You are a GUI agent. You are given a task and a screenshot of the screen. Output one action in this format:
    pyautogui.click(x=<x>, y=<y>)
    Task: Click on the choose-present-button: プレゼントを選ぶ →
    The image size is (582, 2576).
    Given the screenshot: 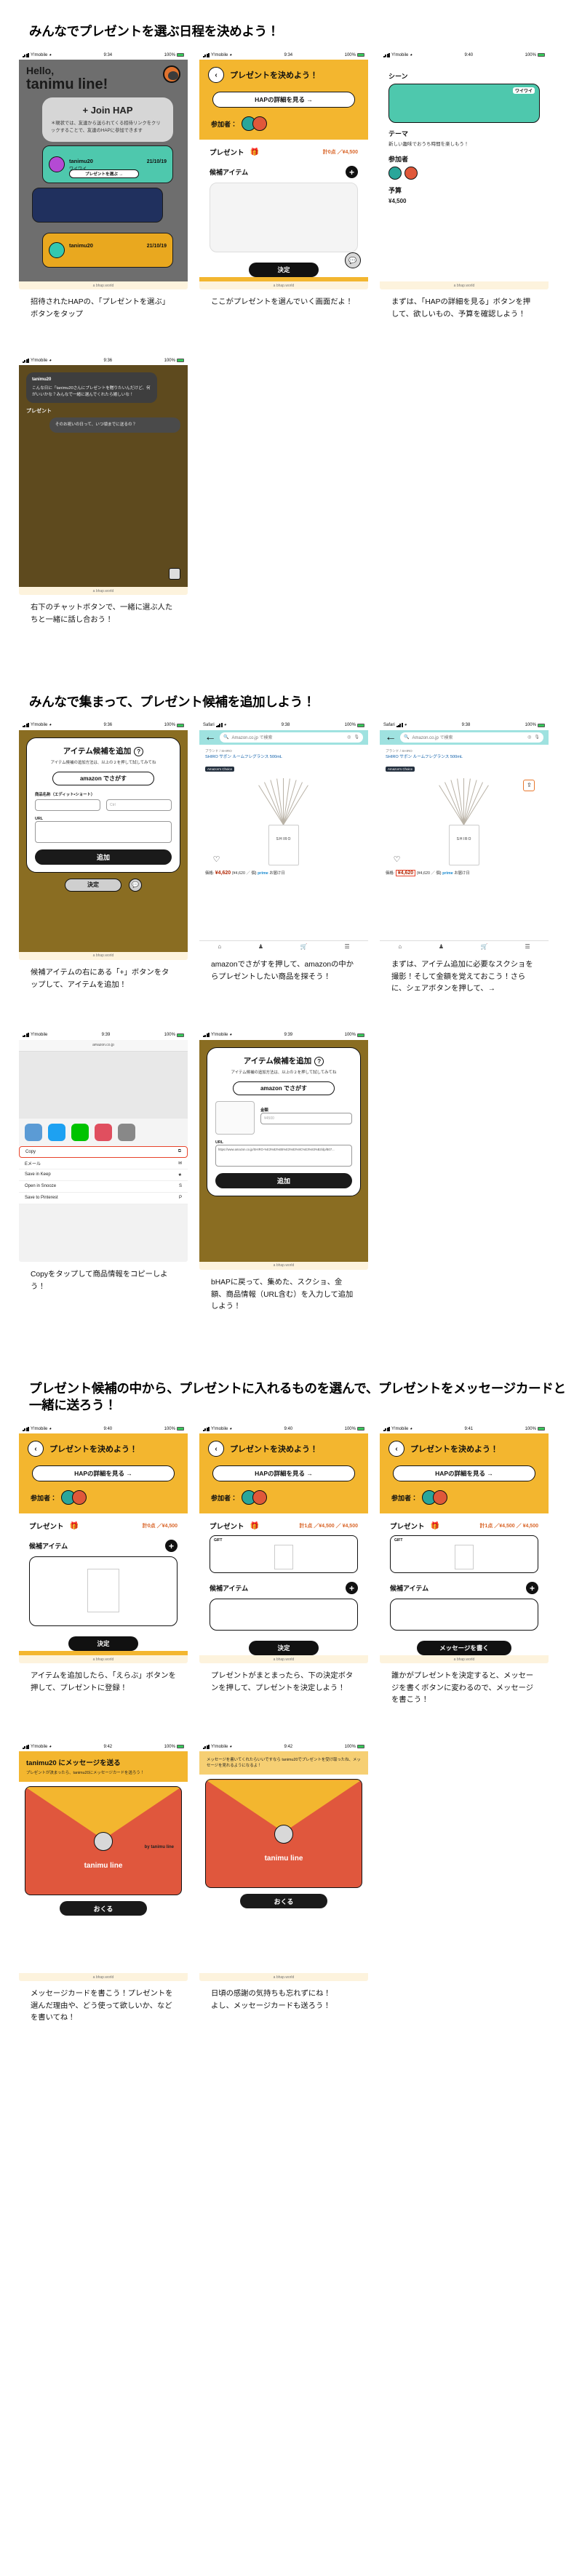 What is the action you would take?
    pyautogui.click(x=104, y=174)
    